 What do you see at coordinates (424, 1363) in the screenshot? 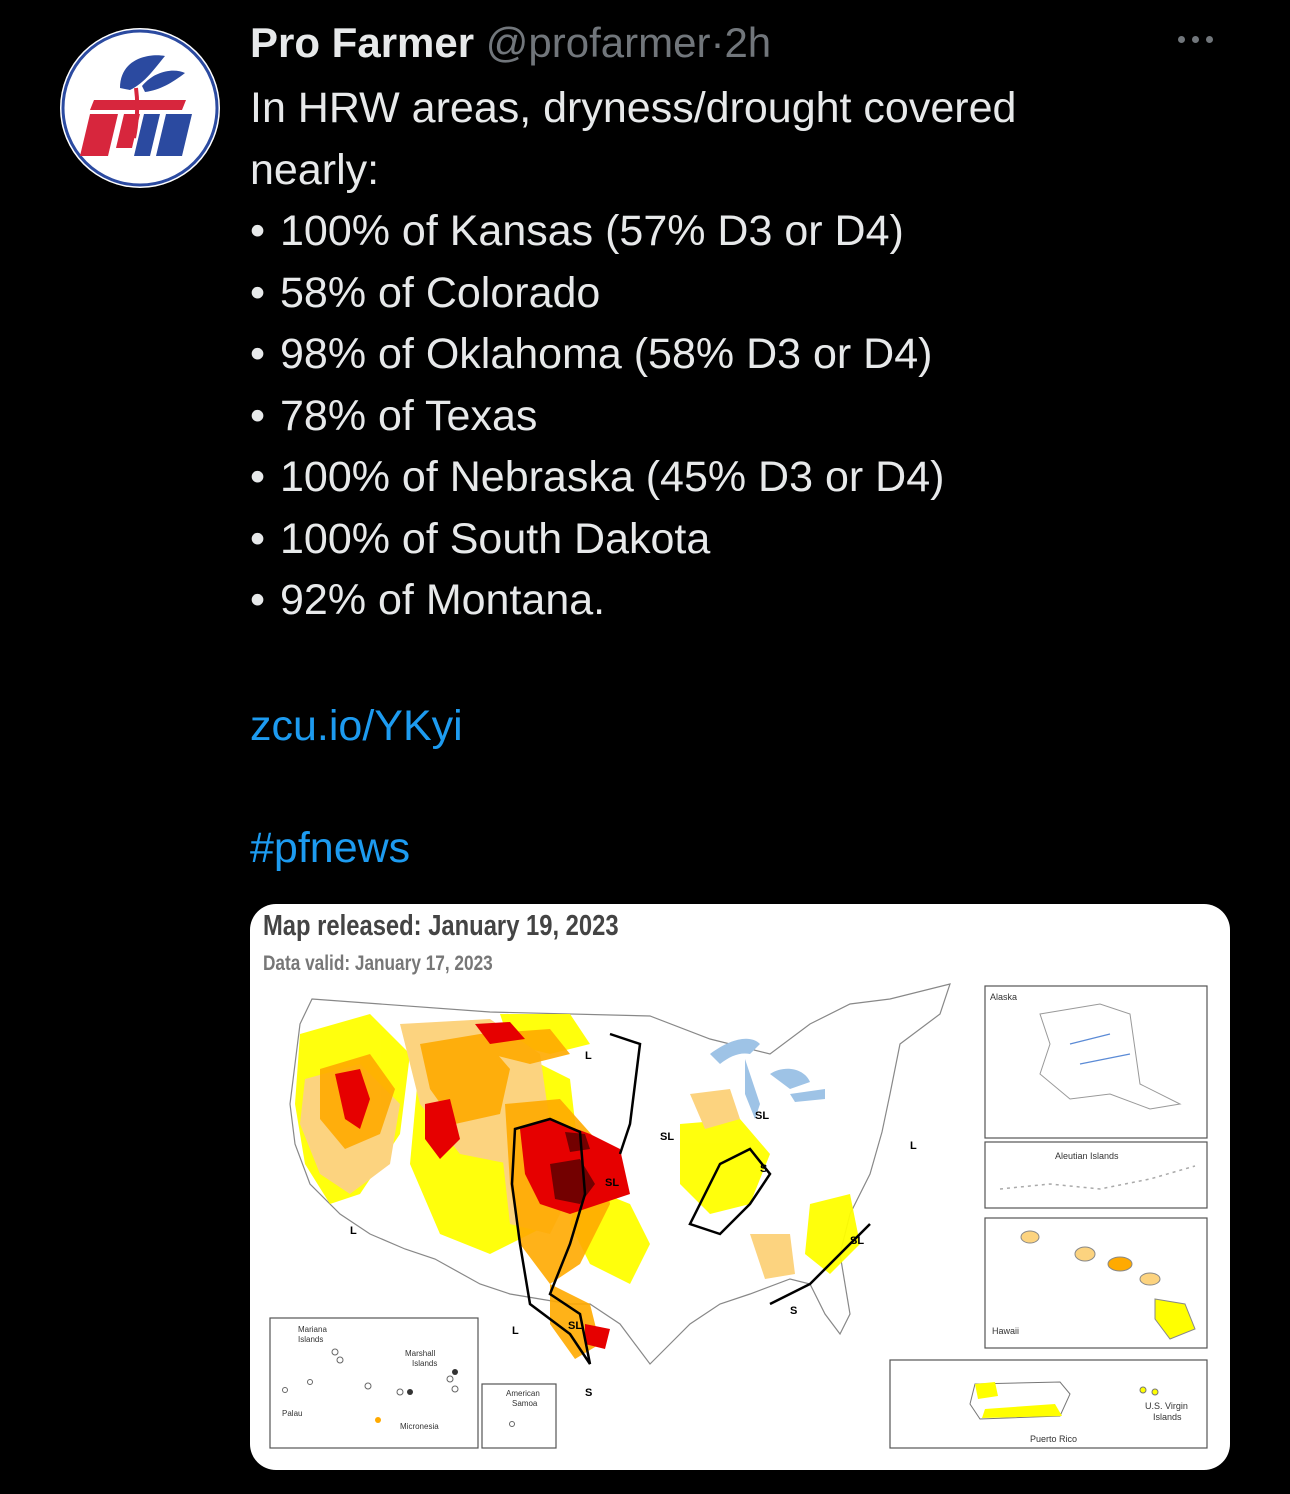
I see `marshall-label: Islands` at bounding box center [424, 1363].